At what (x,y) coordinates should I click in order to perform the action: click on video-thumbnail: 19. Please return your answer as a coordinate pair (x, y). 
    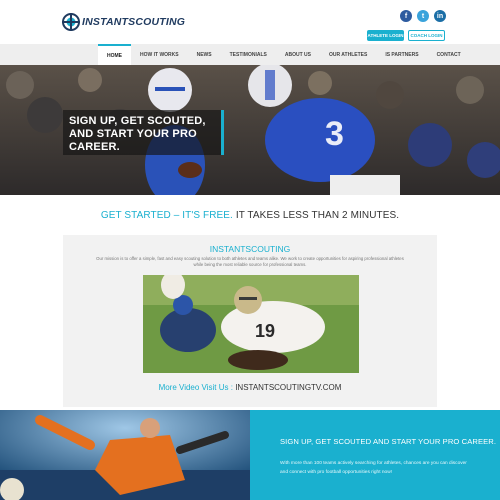
    Looking at the image, I should click on (251, 324).